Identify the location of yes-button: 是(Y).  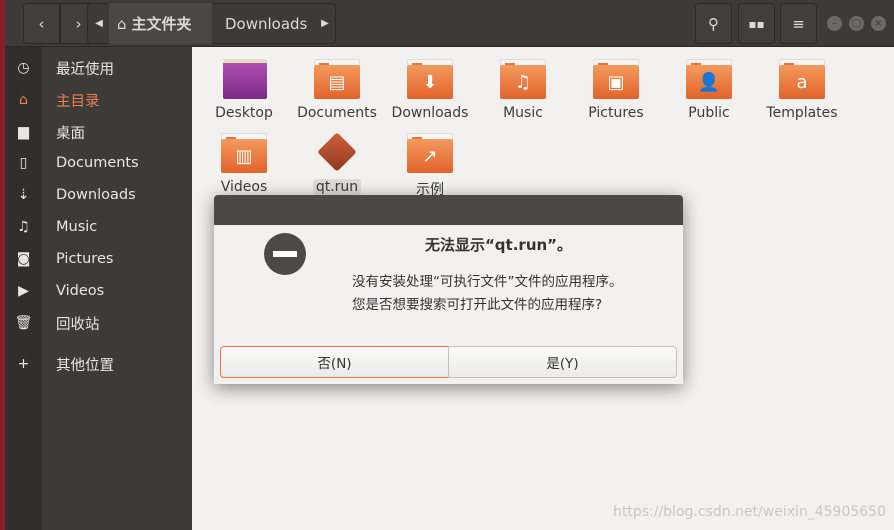
(562, 362).